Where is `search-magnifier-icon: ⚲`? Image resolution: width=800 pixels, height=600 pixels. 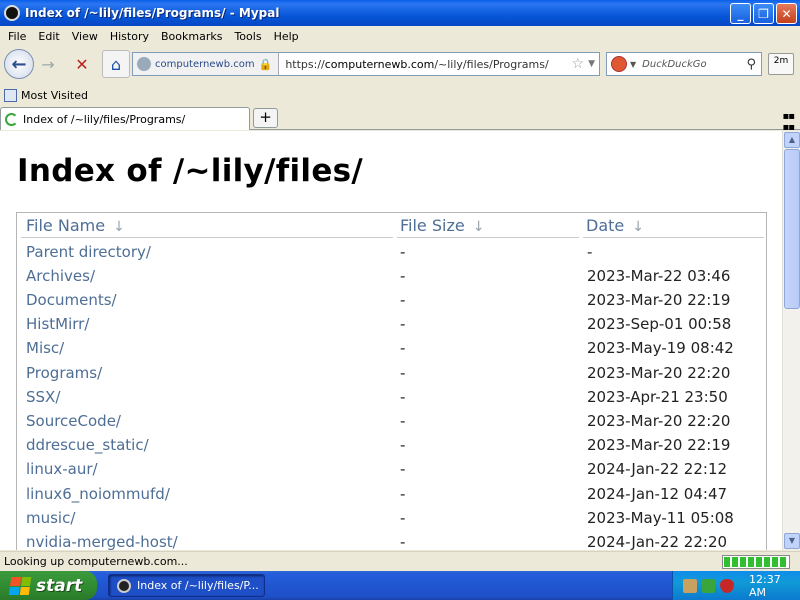 search-magnifier-icon: ⚲ is located at coordinates (751, 64).